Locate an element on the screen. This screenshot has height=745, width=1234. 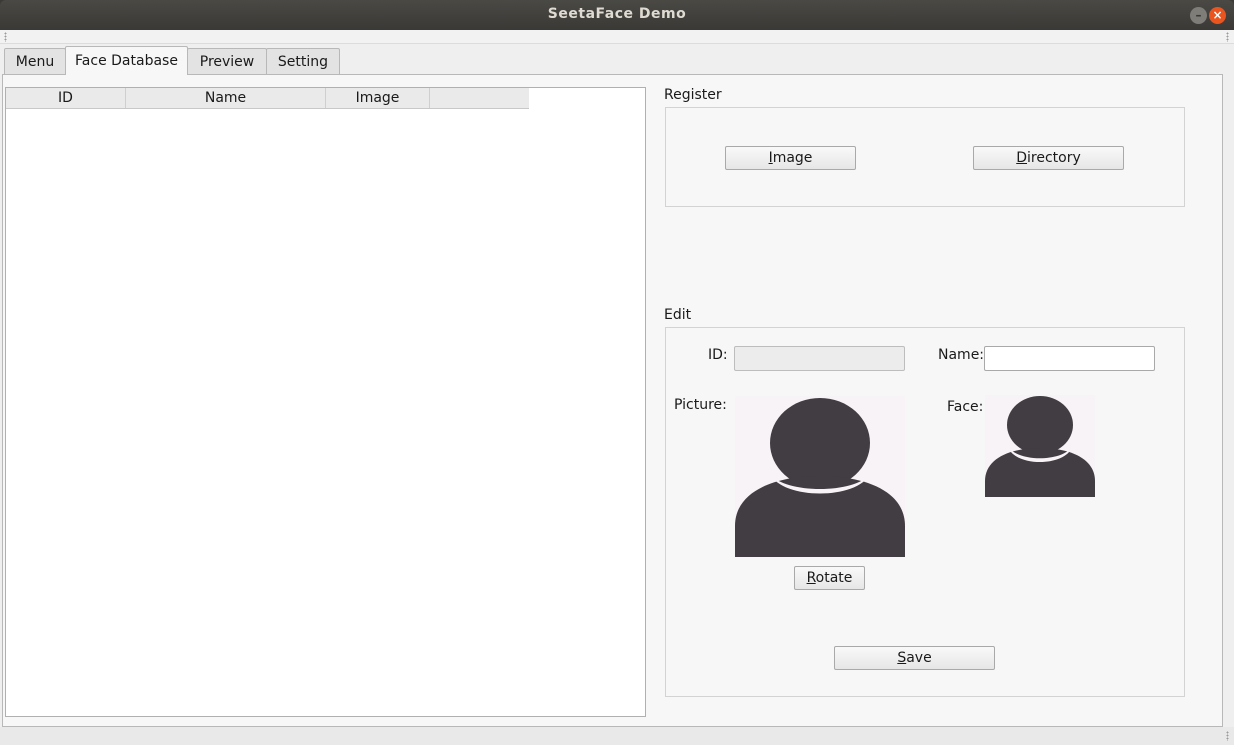
status-bar is located at coordinates (617, 736).